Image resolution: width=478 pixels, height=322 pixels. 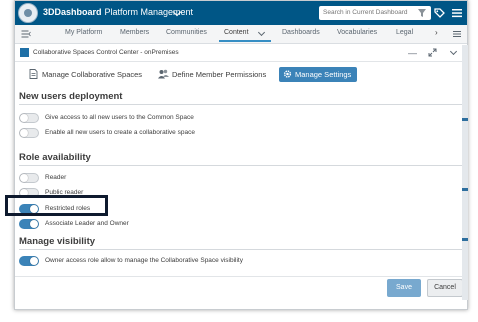 I want to click on subtab-label: Manage Settings, so click(x=323, y=74).